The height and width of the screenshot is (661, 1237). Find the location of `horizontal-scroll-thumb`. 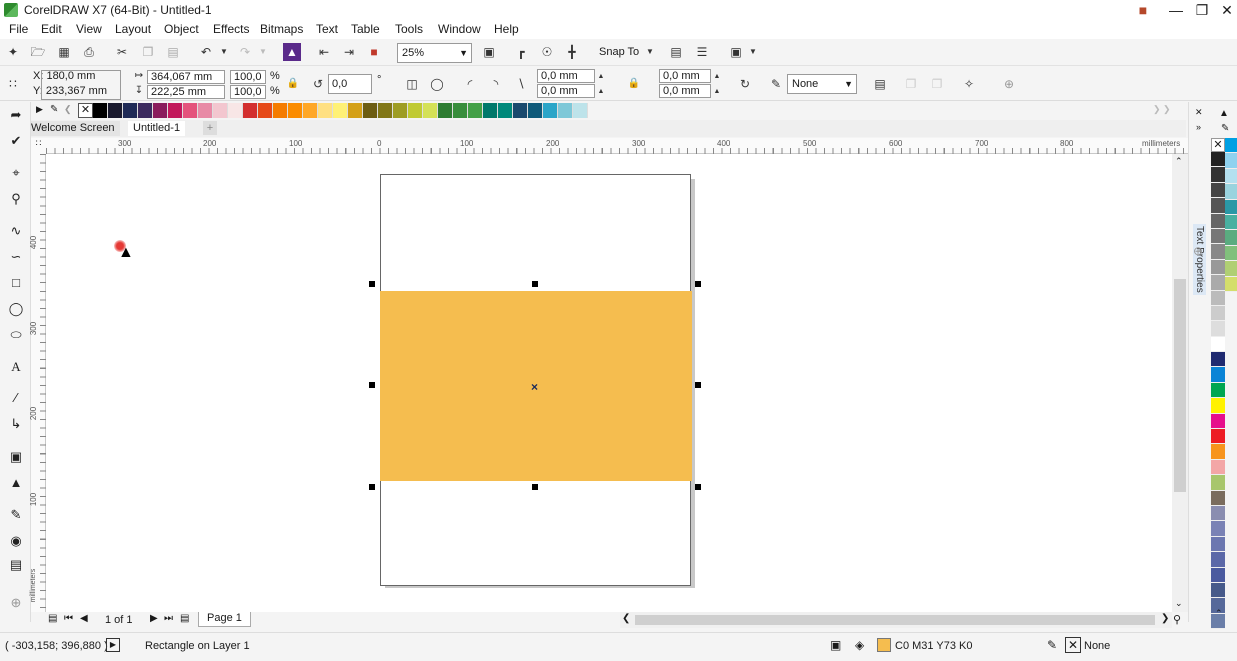

horizontal-scroll-thumb is located at coordinates (895, 620).